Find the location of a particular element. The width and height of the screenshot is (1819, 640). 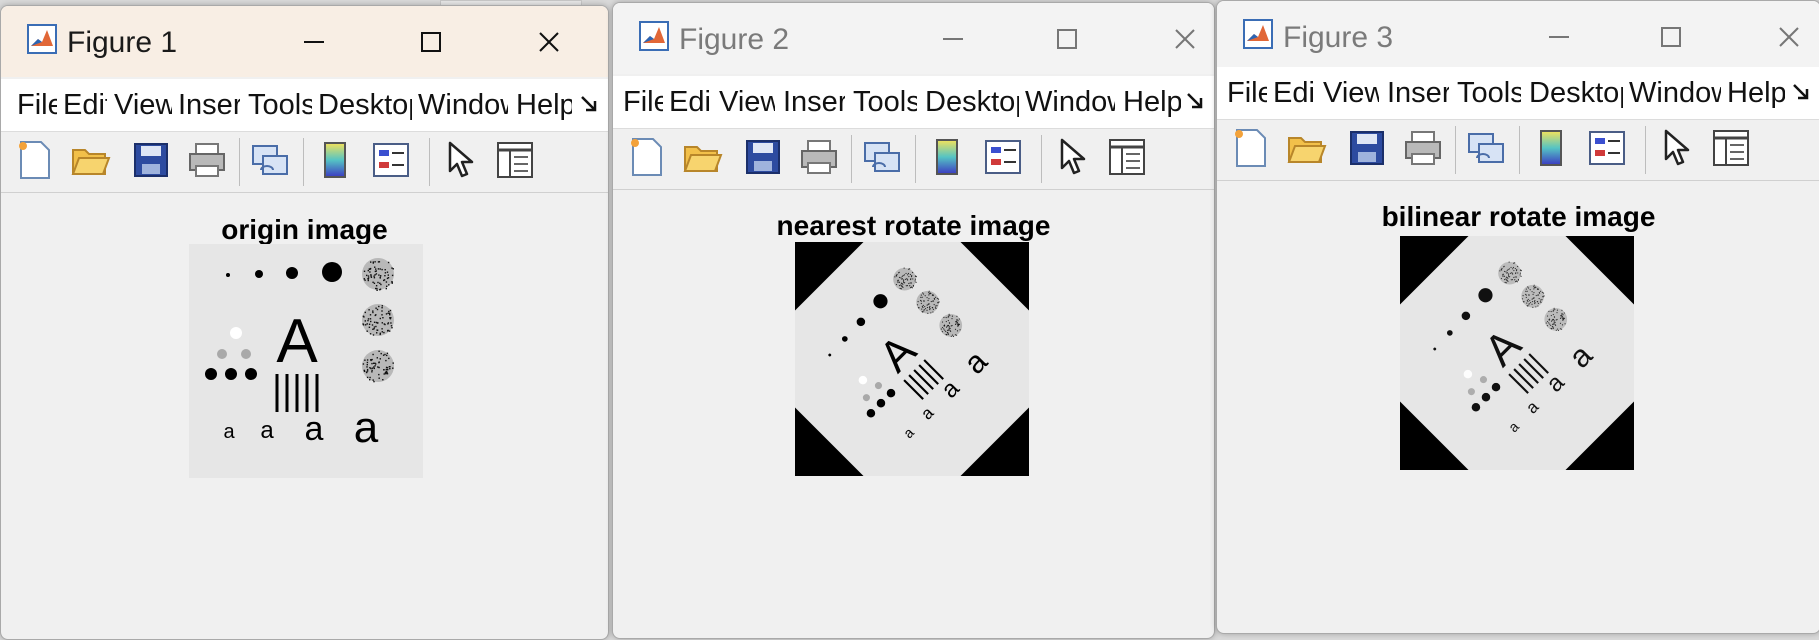

edit-plot-pointer-icon is located at coordinates (461, 162).